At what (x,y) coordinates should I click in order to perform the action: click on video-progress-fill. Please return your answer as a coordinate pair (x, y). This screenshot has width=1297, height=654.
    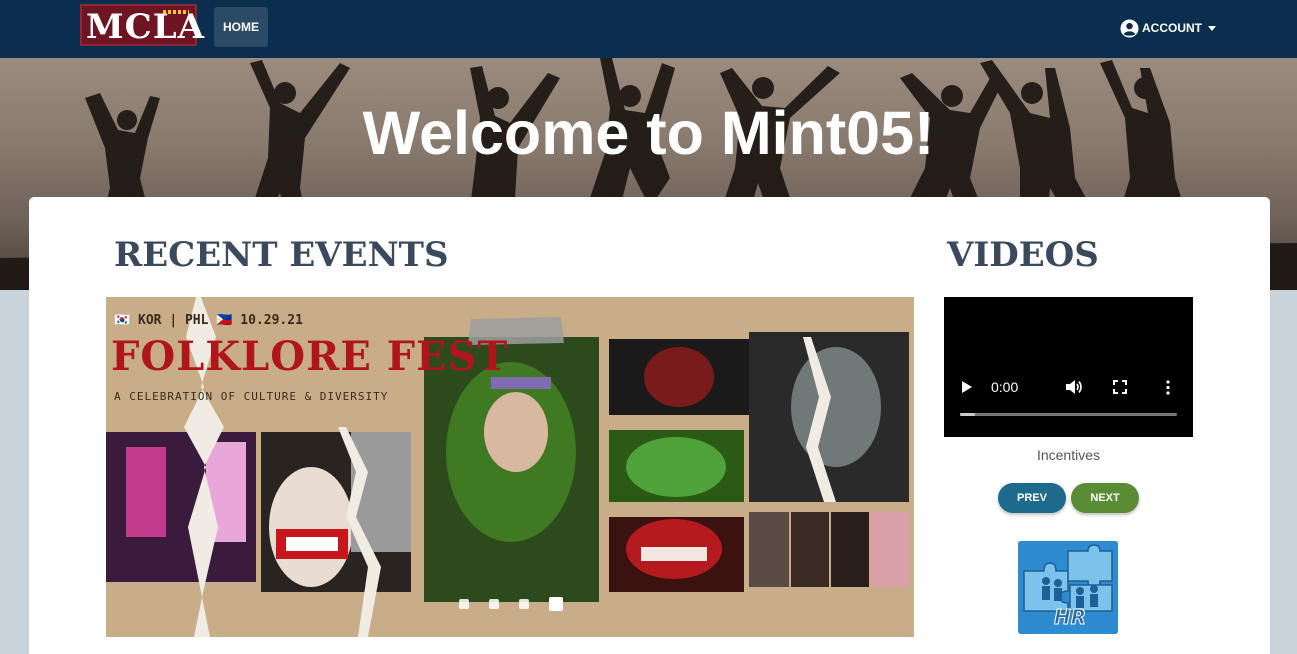
    Looking at the image, I should click on (967, 414).